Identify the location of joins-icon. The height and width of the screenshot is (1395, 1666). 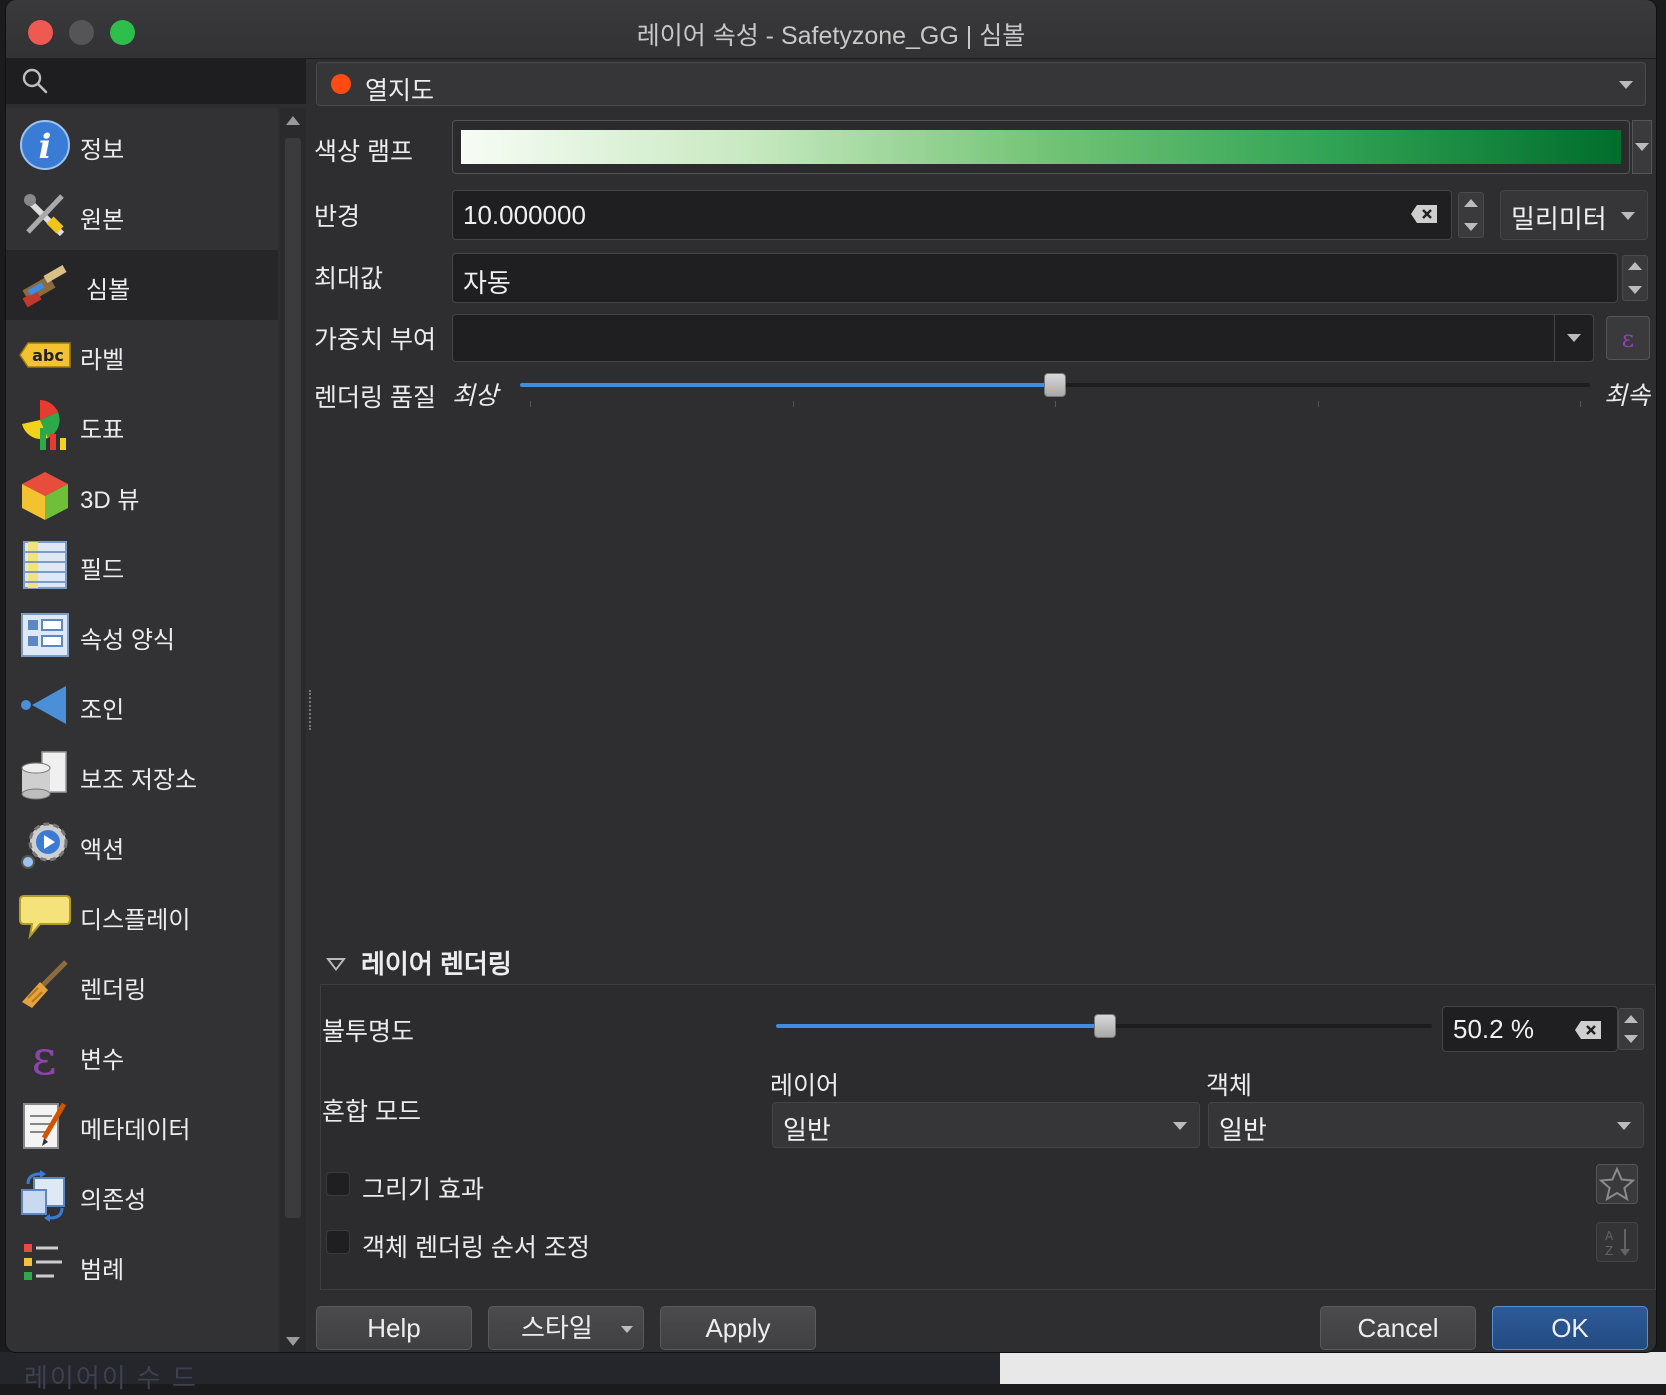
(43, 705).